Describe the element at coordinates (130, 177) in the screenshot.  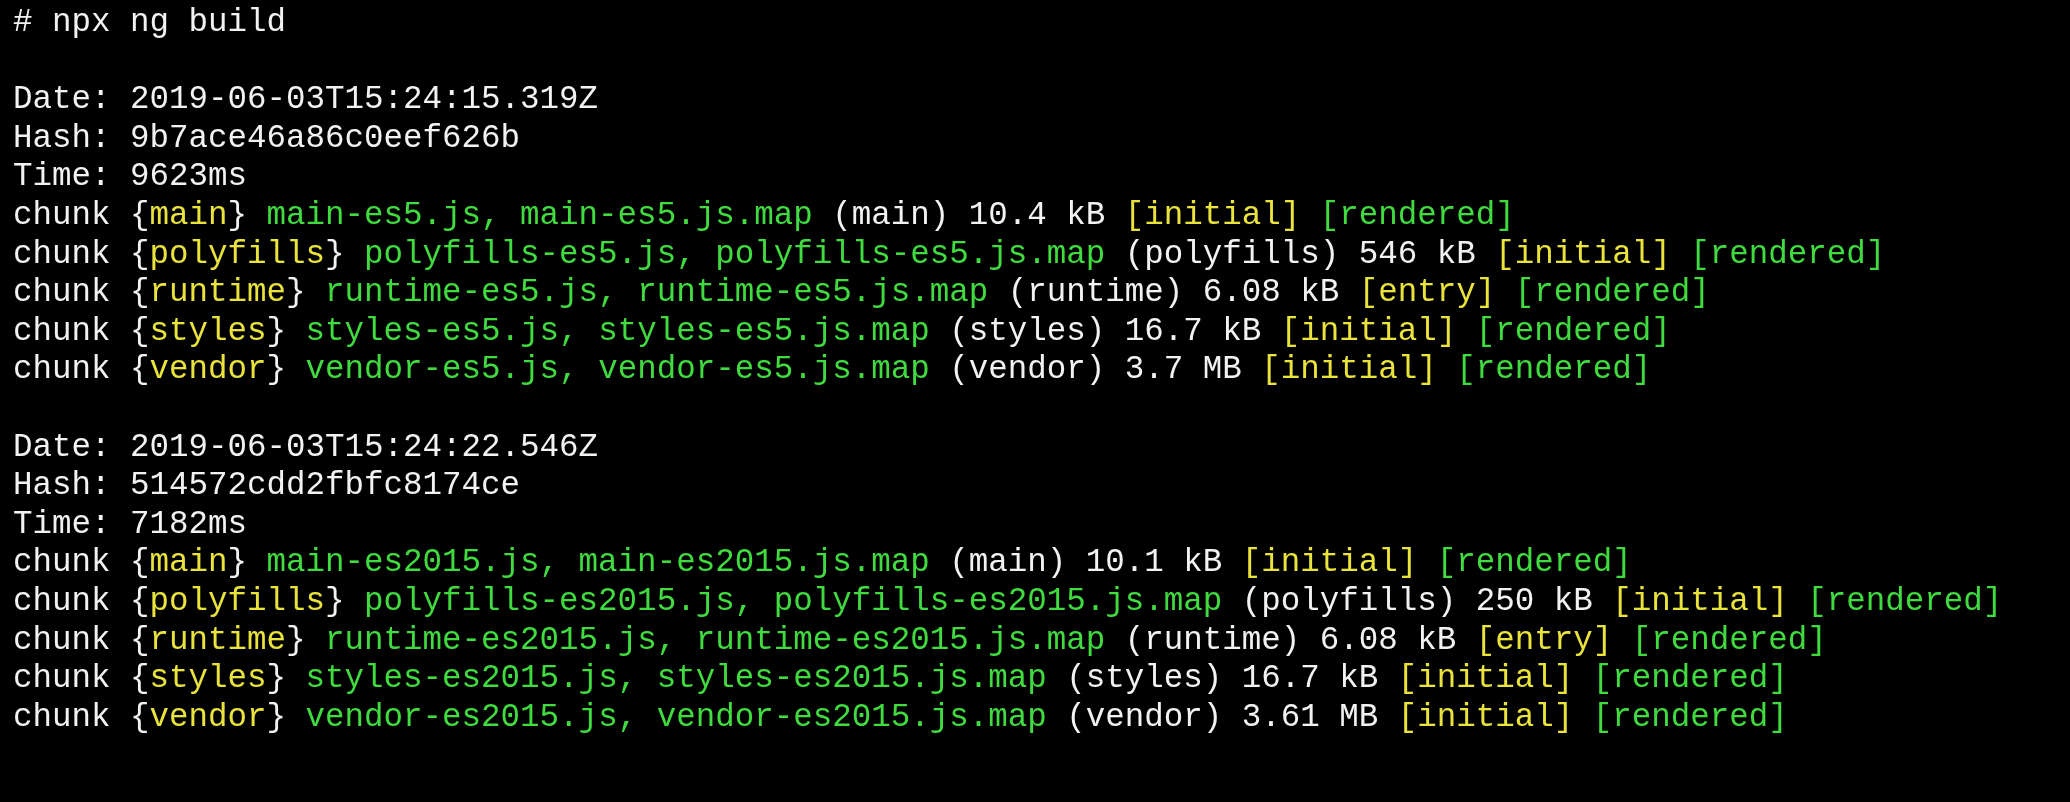
I see `terminal-line: Time: 9623ms` at that location.